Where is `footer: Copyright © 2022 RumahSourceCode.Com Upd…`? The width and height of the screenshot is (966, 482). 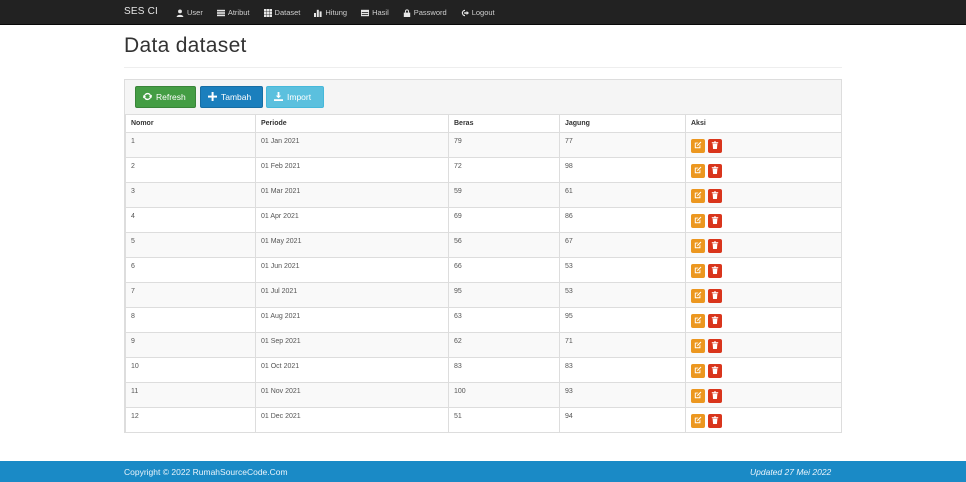 footer: Copyright © 2022 RumahSourceCode.Com Upd… is located at coordinates (483, 471).